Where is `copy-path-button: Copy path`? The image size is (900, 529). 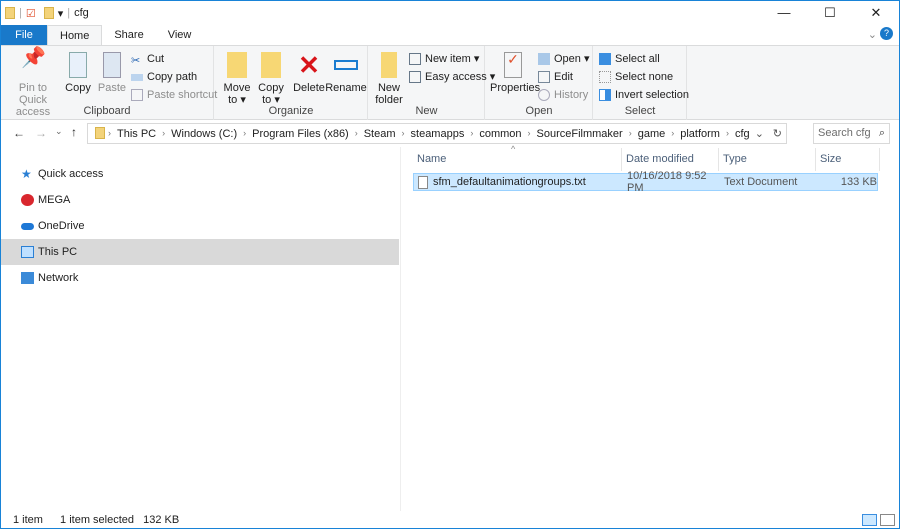 copy-path-button: Copy path is located at coordinates (164, 77).